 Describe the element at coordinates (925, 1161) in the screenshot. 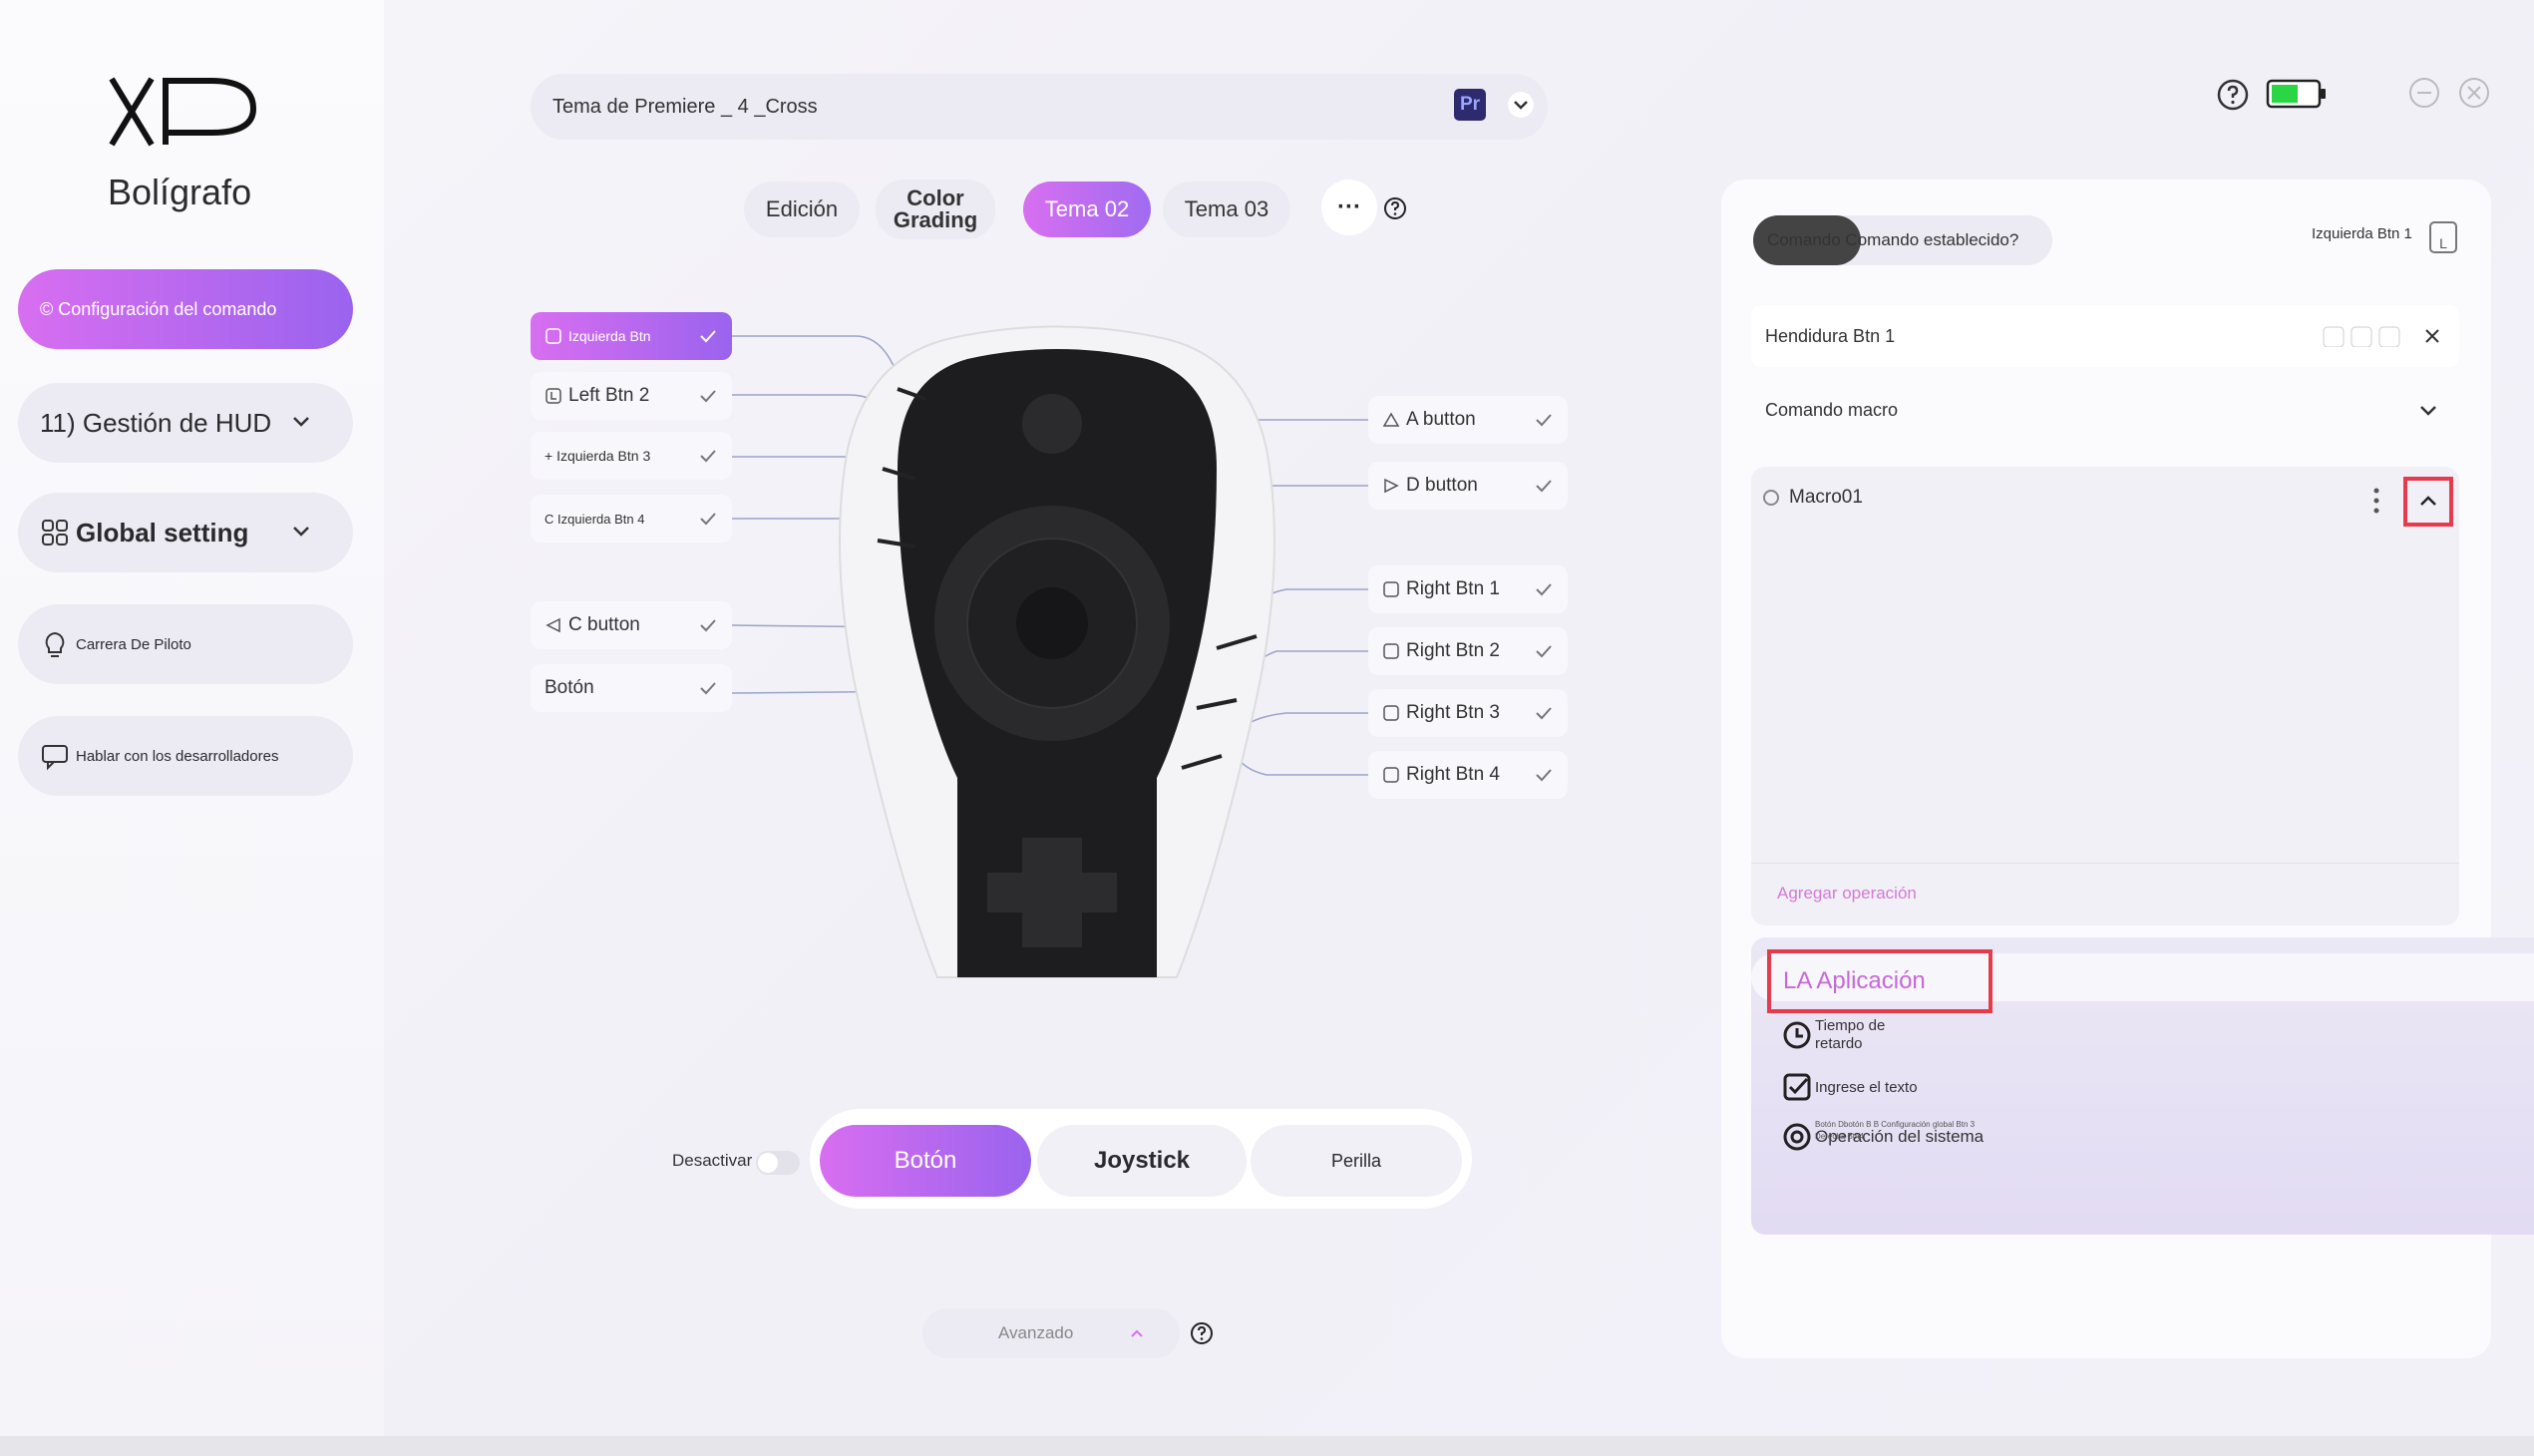

I see `mode-boton: Botón` at that location.